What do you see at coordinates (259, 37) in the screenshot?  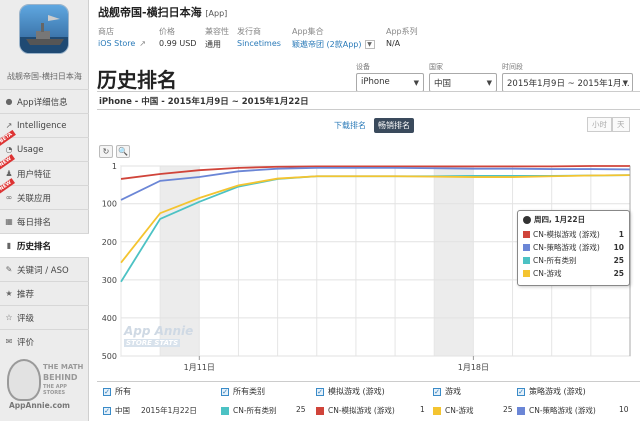 I see `meta-3: 发行商 Sincetimes` at bounding box center [259, 37].